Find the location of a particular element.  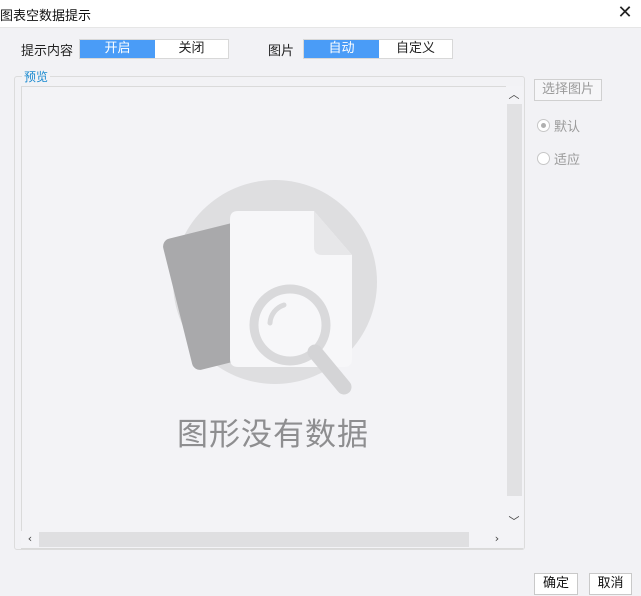

content-toggle: 开启 关闭 is located at coordinates (154, 49).